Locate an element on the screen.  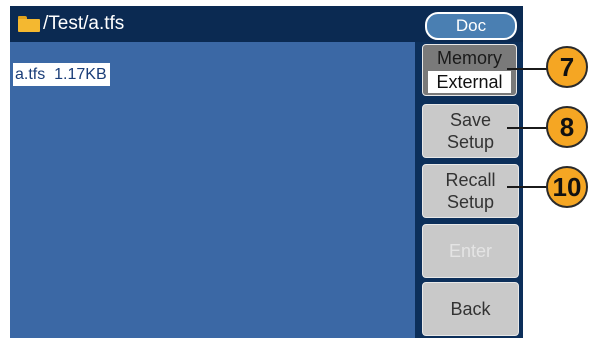
enter-softkey: Enter is located at coordinates (470, 251).